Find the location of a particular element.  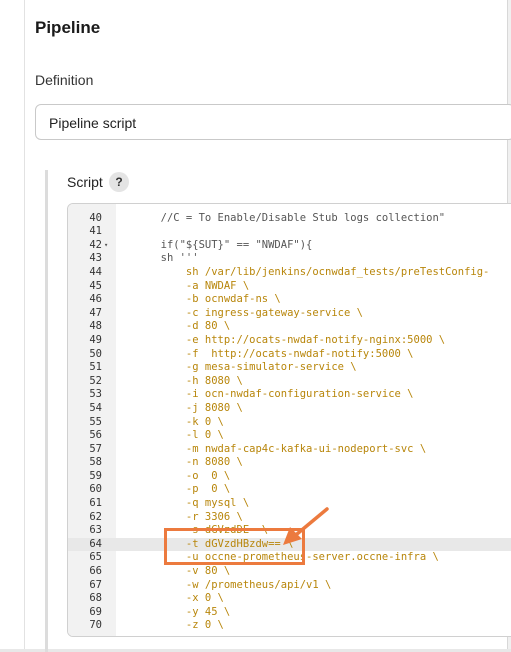

code-line: 63 -s dGVzdDE= \ is located at coordinates (289, 531).